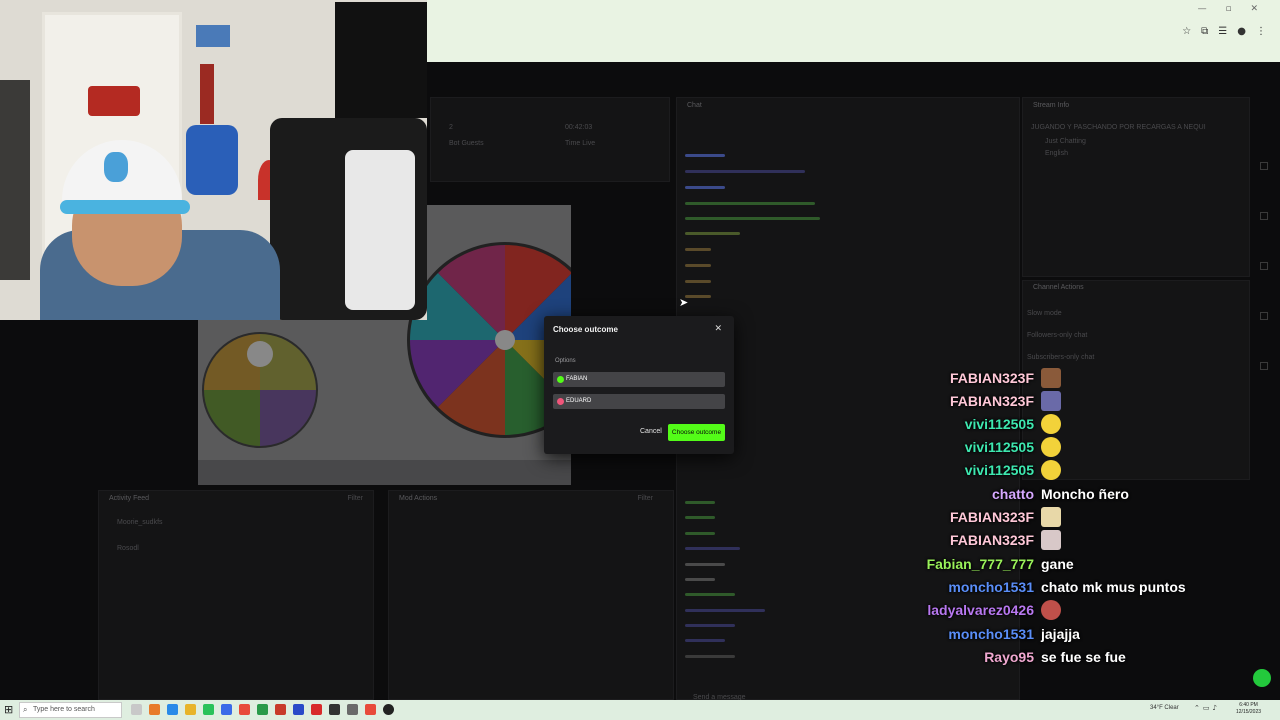 The image size is (1280, 720). I want to click on chat-username: Fabian_777_777, so click(980, 564).